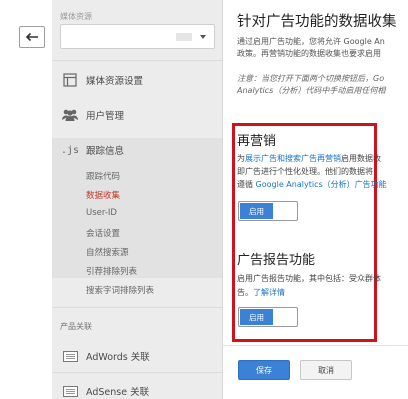 The image size is (408, 399). I want to click on ad-reporting-text-line: 启用广告报告功能，其中包括：受众群体, so click(309, 278).